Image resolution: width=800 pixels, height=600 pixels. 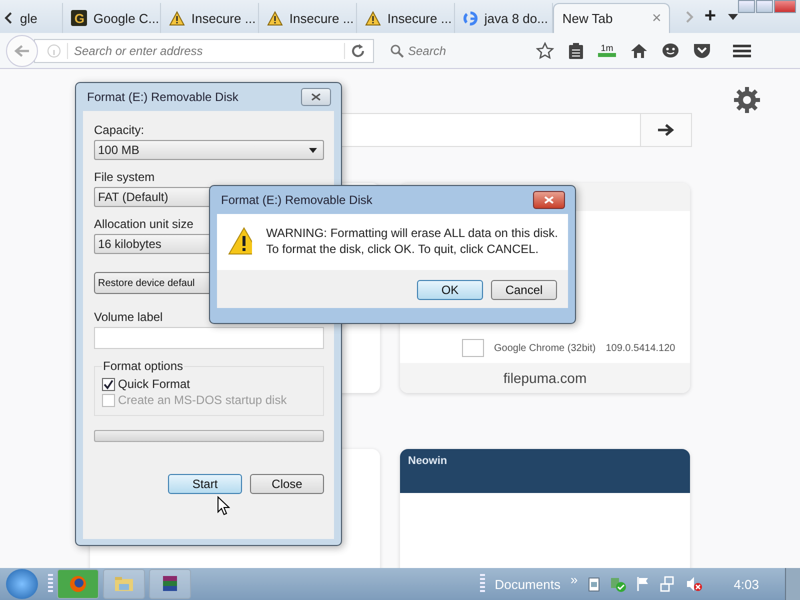 What do you see at coordinates (154, 384) in the screenshot?
I see `checkbox-label: Quick Format` at bounding box center [154, 384].